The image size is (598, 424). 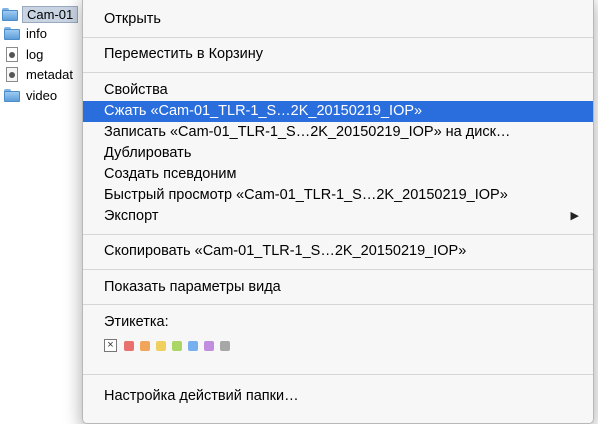 I want to click on menu-item-export: Экспорт ▶, so click(x=338, y=216).